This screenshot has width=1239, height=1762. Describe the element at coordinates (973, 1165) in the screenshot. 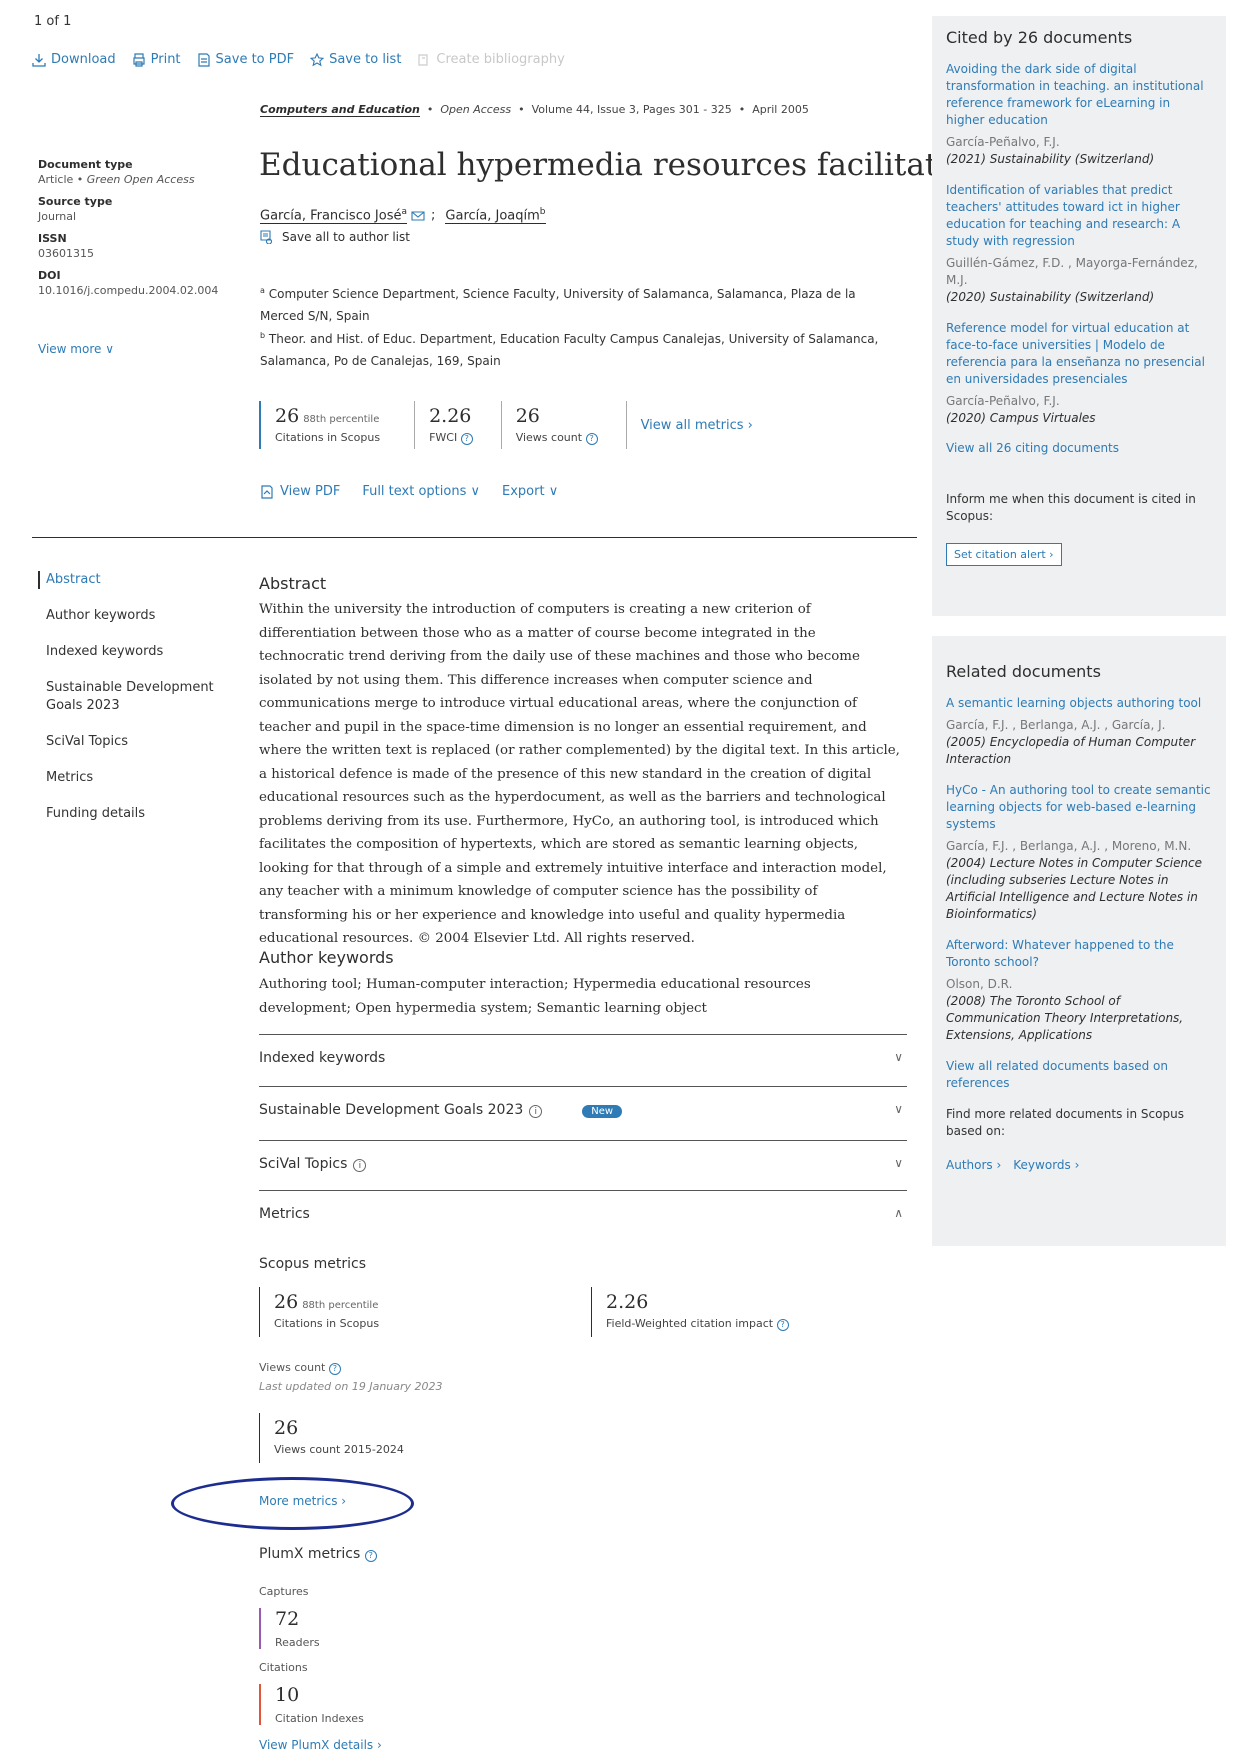

I see `related-authors-link: Authors ›` at that location.